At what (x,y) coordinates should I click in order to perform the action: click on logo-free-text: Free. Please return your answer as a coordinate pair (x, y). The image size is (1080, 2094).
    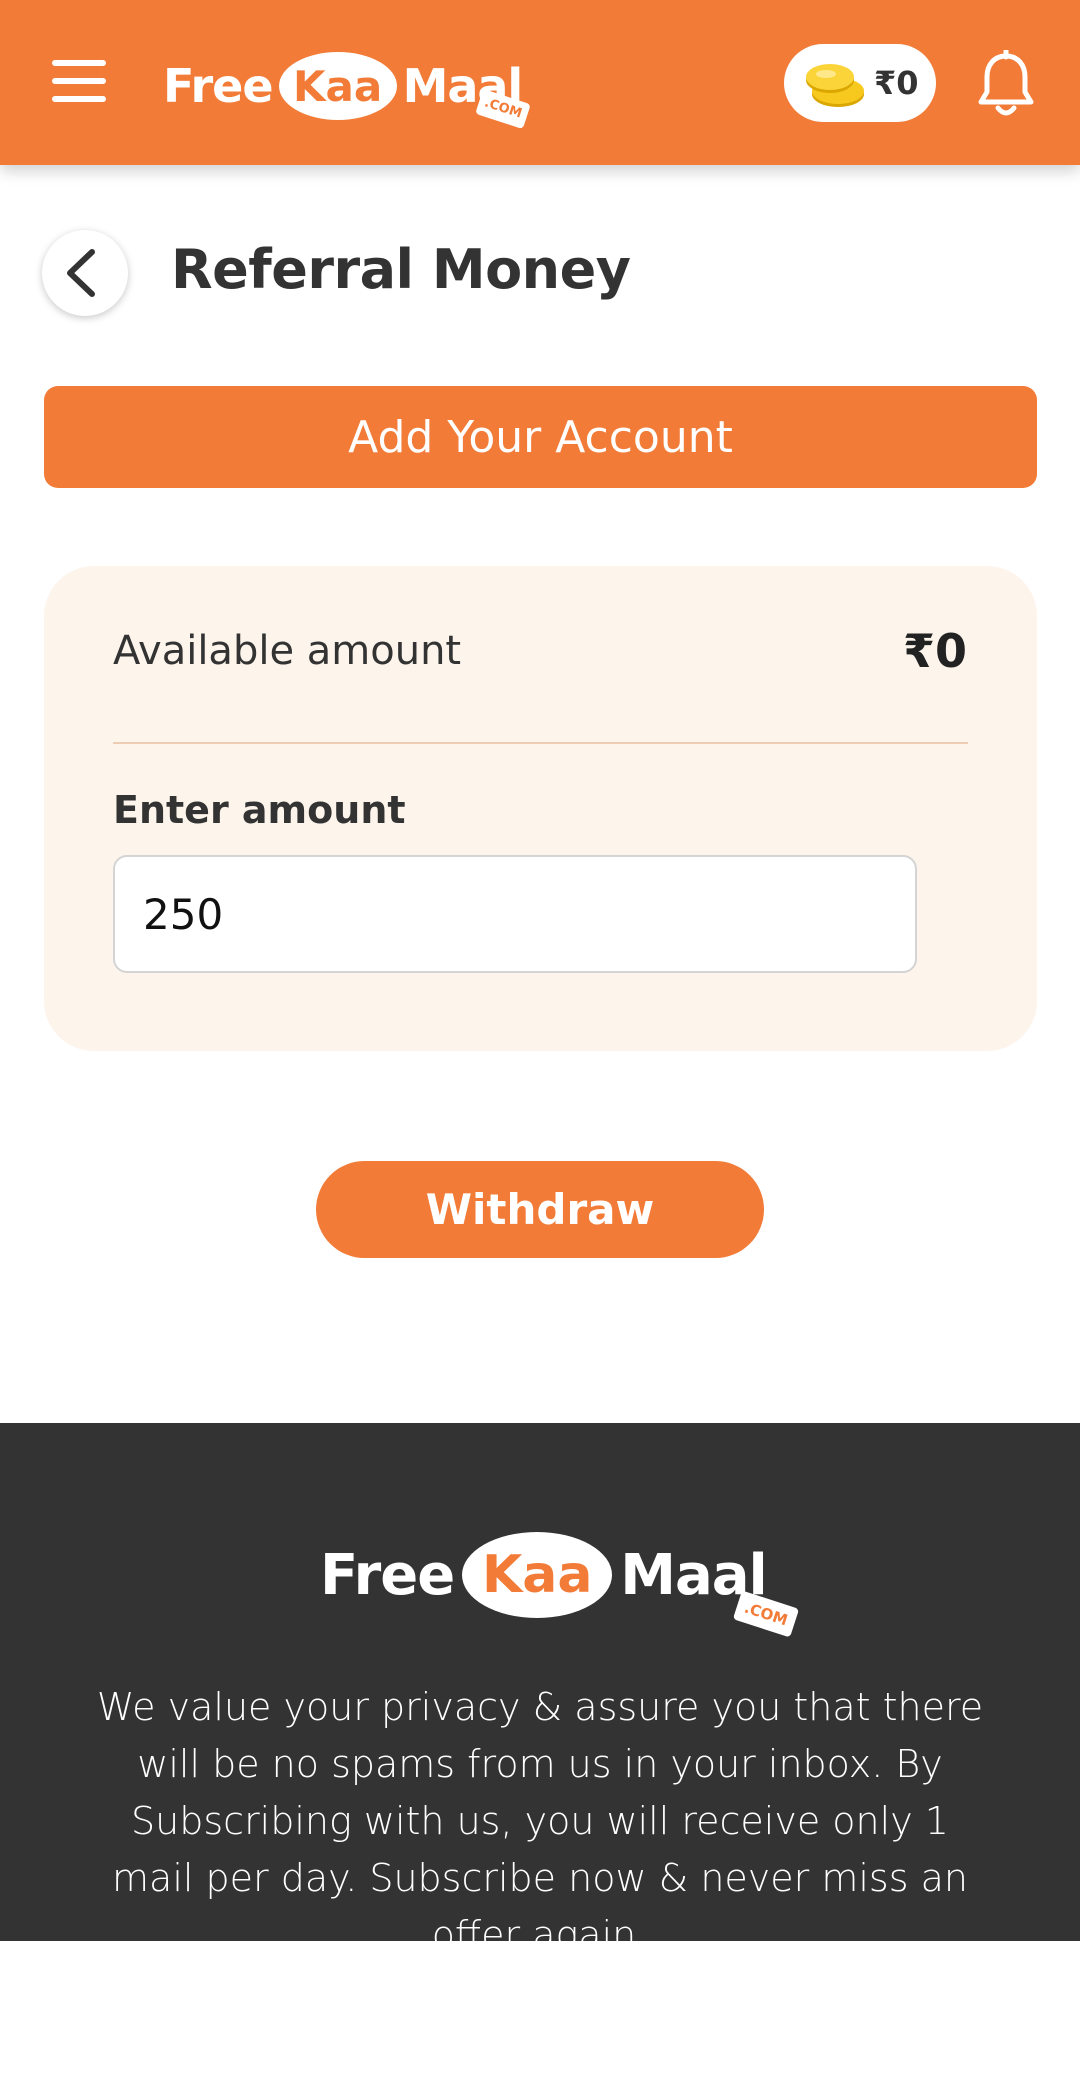
    Looking at the image, I should click on (218, 86).